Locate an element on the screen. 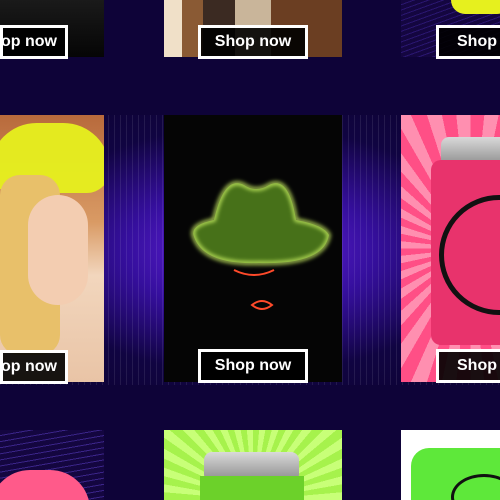 Image resolution: width=500 pixels, height=500 pixels. neon-green-cowboy-hat-image is located at coordinates (261, 245).